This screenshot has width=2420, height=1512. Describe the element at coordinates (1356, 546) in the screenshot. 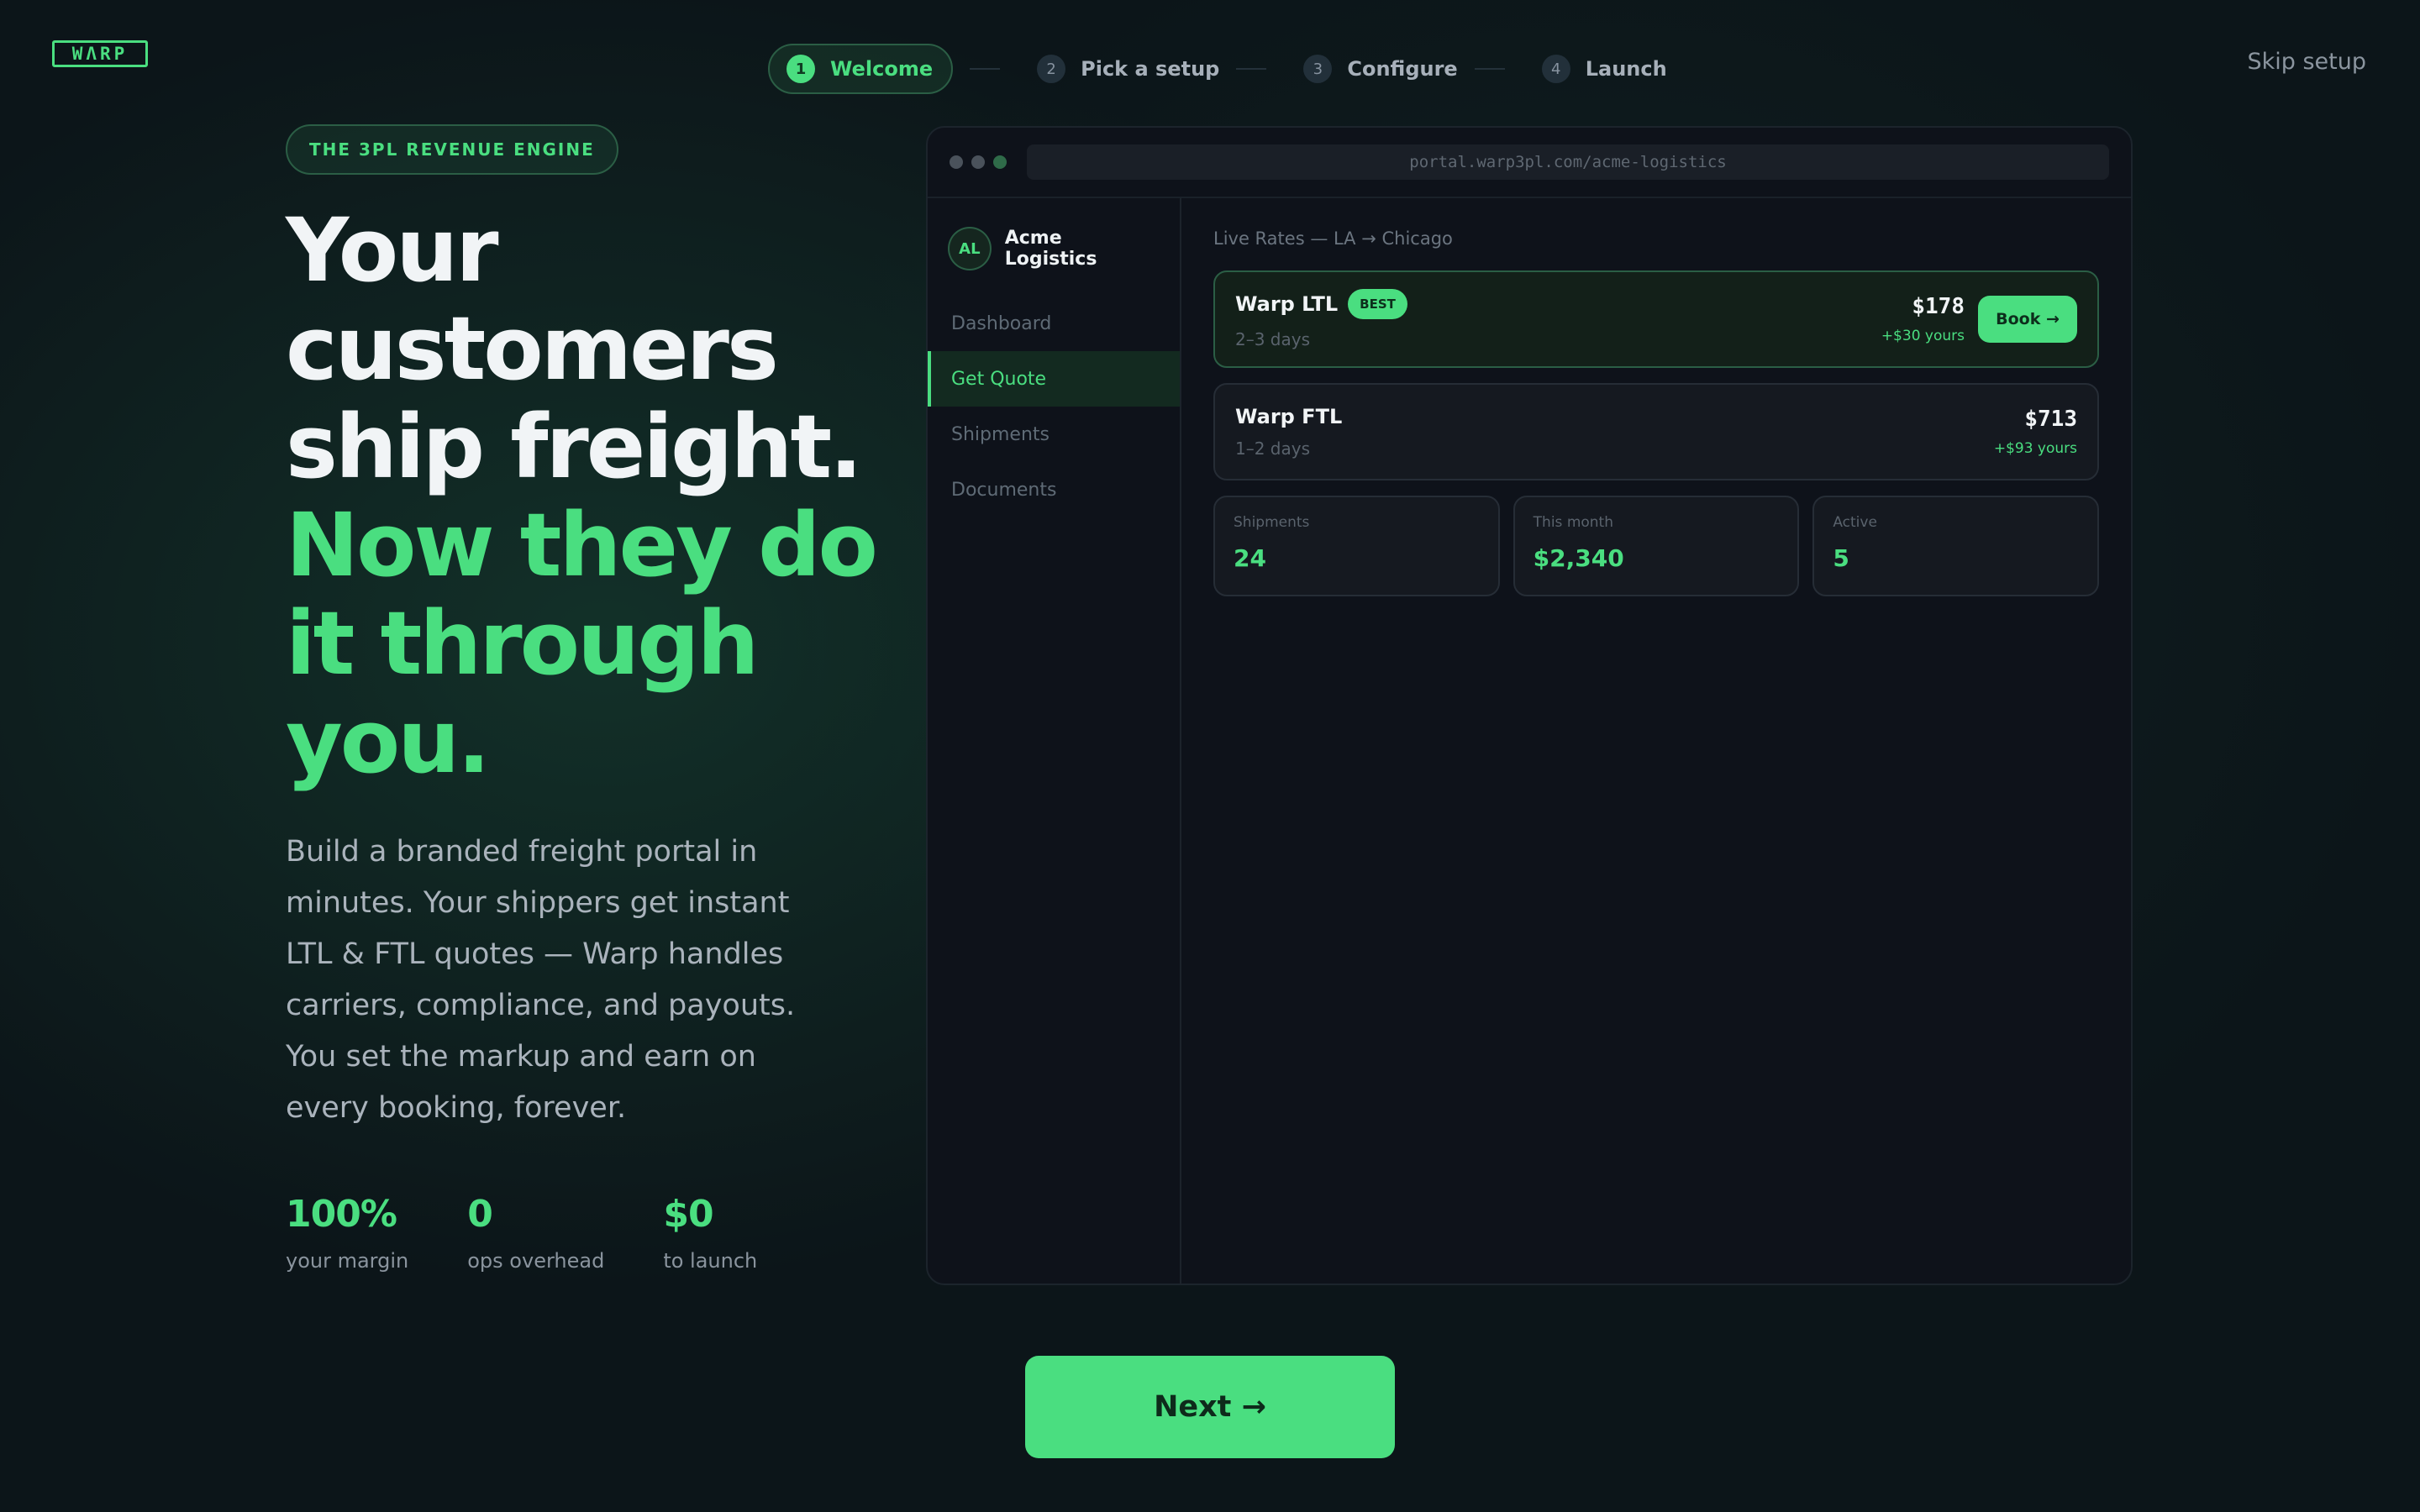

I see `metric-shipments: Shipments 24` at that location.